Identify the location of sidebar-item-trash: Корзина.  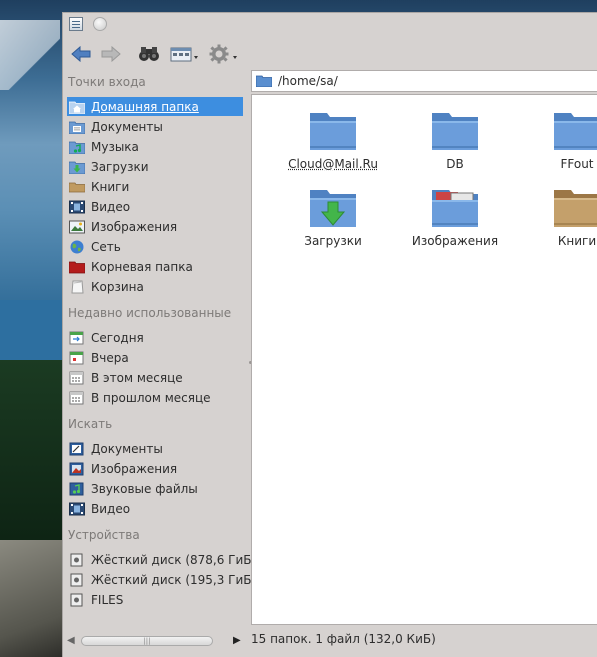
(155, 286).